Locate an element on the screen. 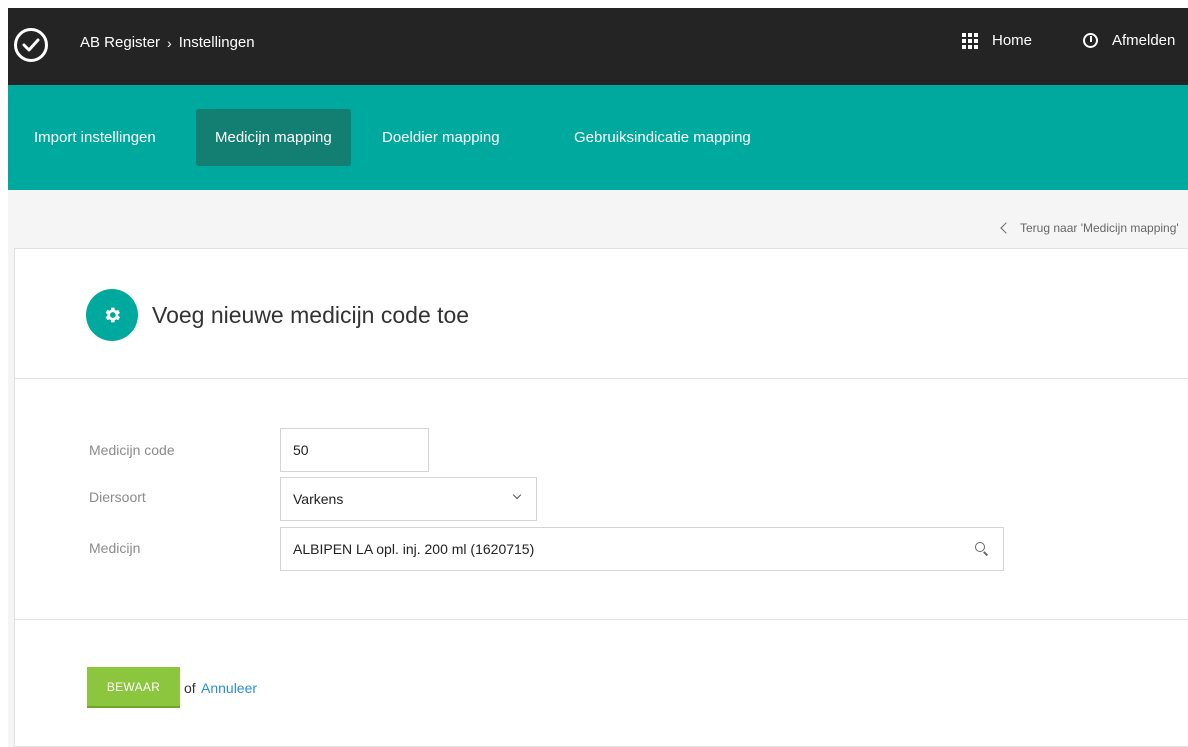  tab-doeldier-mapping: Doeldier mapping is located at coordinates (441, 137).